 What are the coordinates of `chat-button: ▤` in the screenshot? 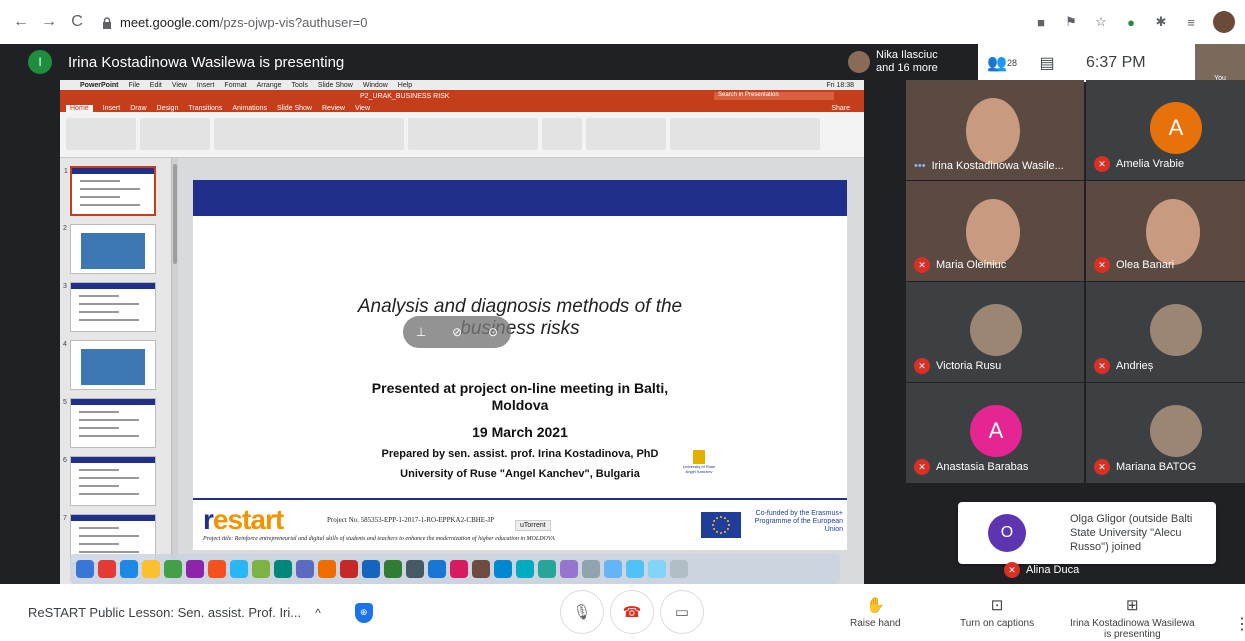 It's located at (1047, 63).